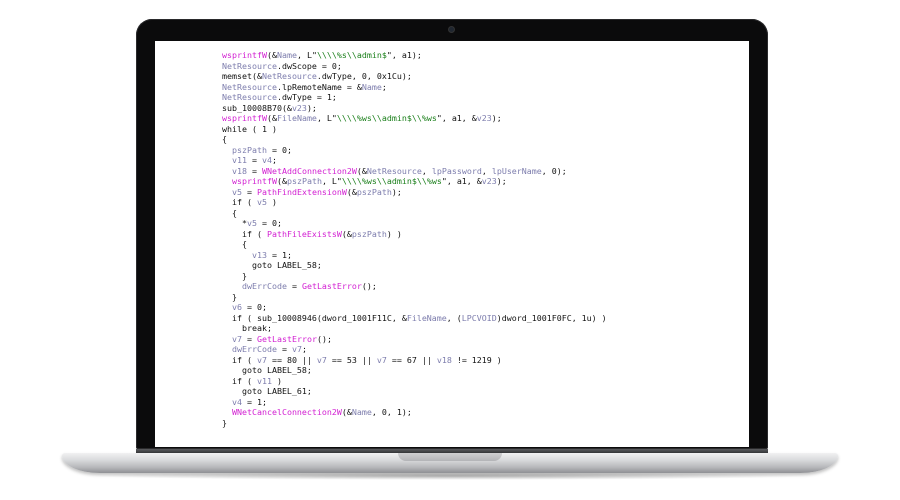  What do you see at coordinates (271, 202) in the screenshot?
I see `code-token: )` at bounding box center [271, 202].